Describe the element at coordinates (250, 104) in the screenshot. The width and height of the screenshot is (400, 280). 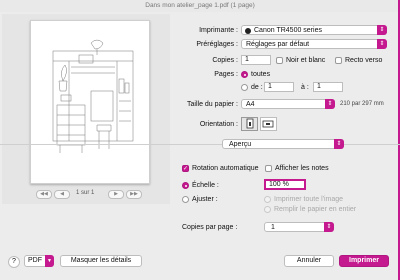
I see `paper-size-value: A4` at that location.